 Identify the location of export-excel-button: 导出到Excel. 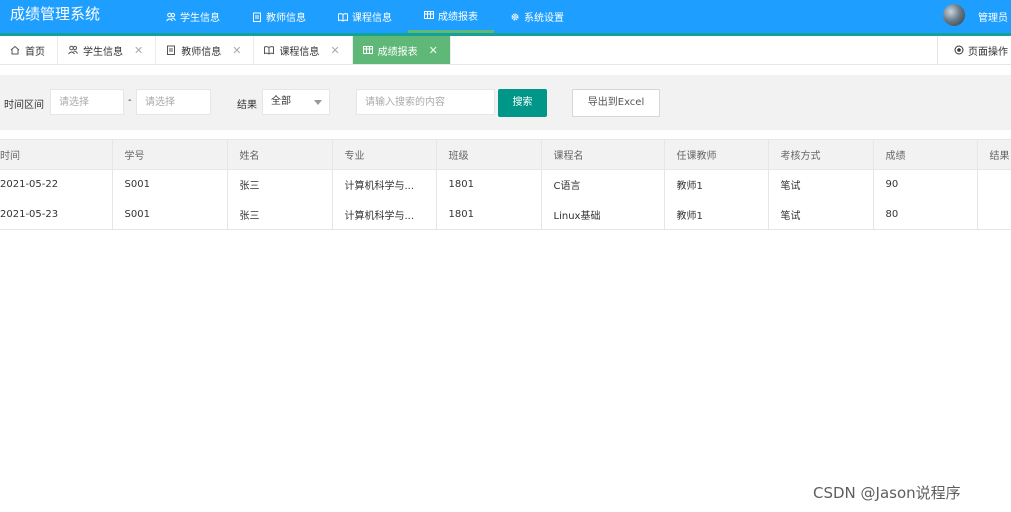
(616, 103).